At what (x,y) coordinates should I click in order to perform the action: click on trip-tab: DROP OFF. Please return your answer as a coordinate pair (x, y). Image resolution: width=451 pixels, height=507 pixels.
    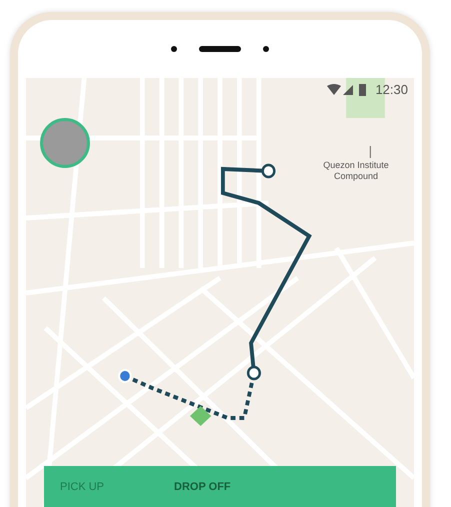
    Looking at the image, I should click on (202, 487).